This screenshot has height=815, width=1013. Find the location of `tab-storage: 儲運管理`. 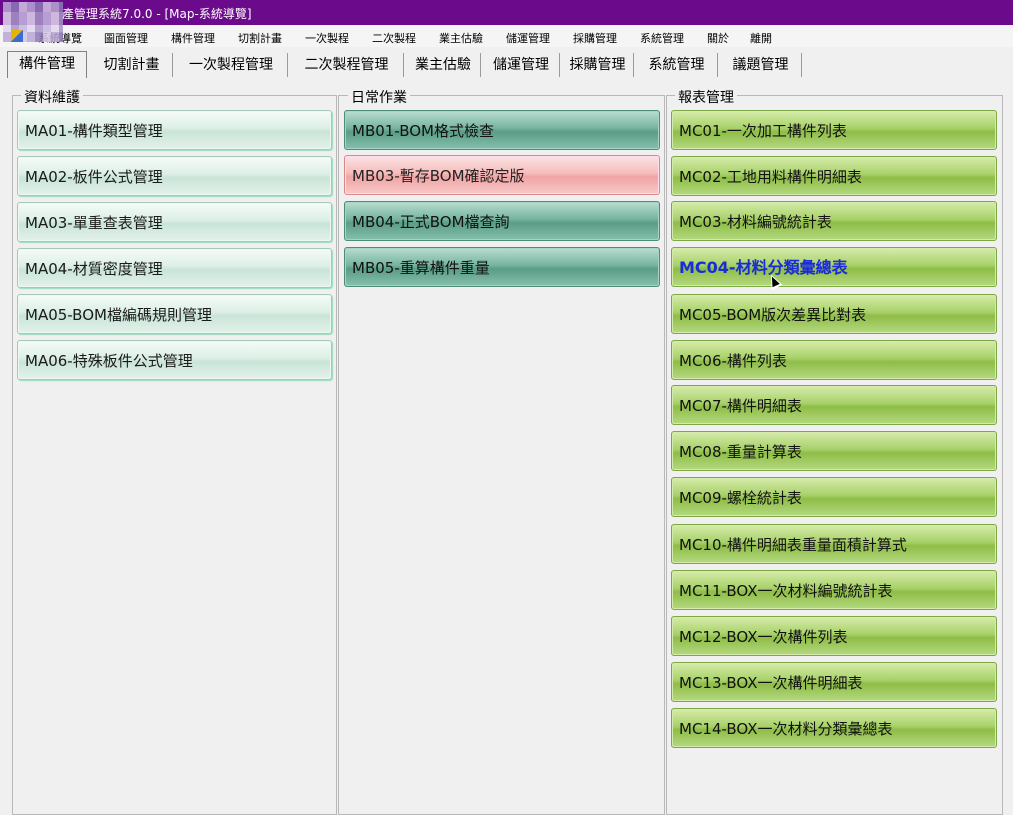

tab-storage: 儲運管理 is located at coordinates (521, 65).